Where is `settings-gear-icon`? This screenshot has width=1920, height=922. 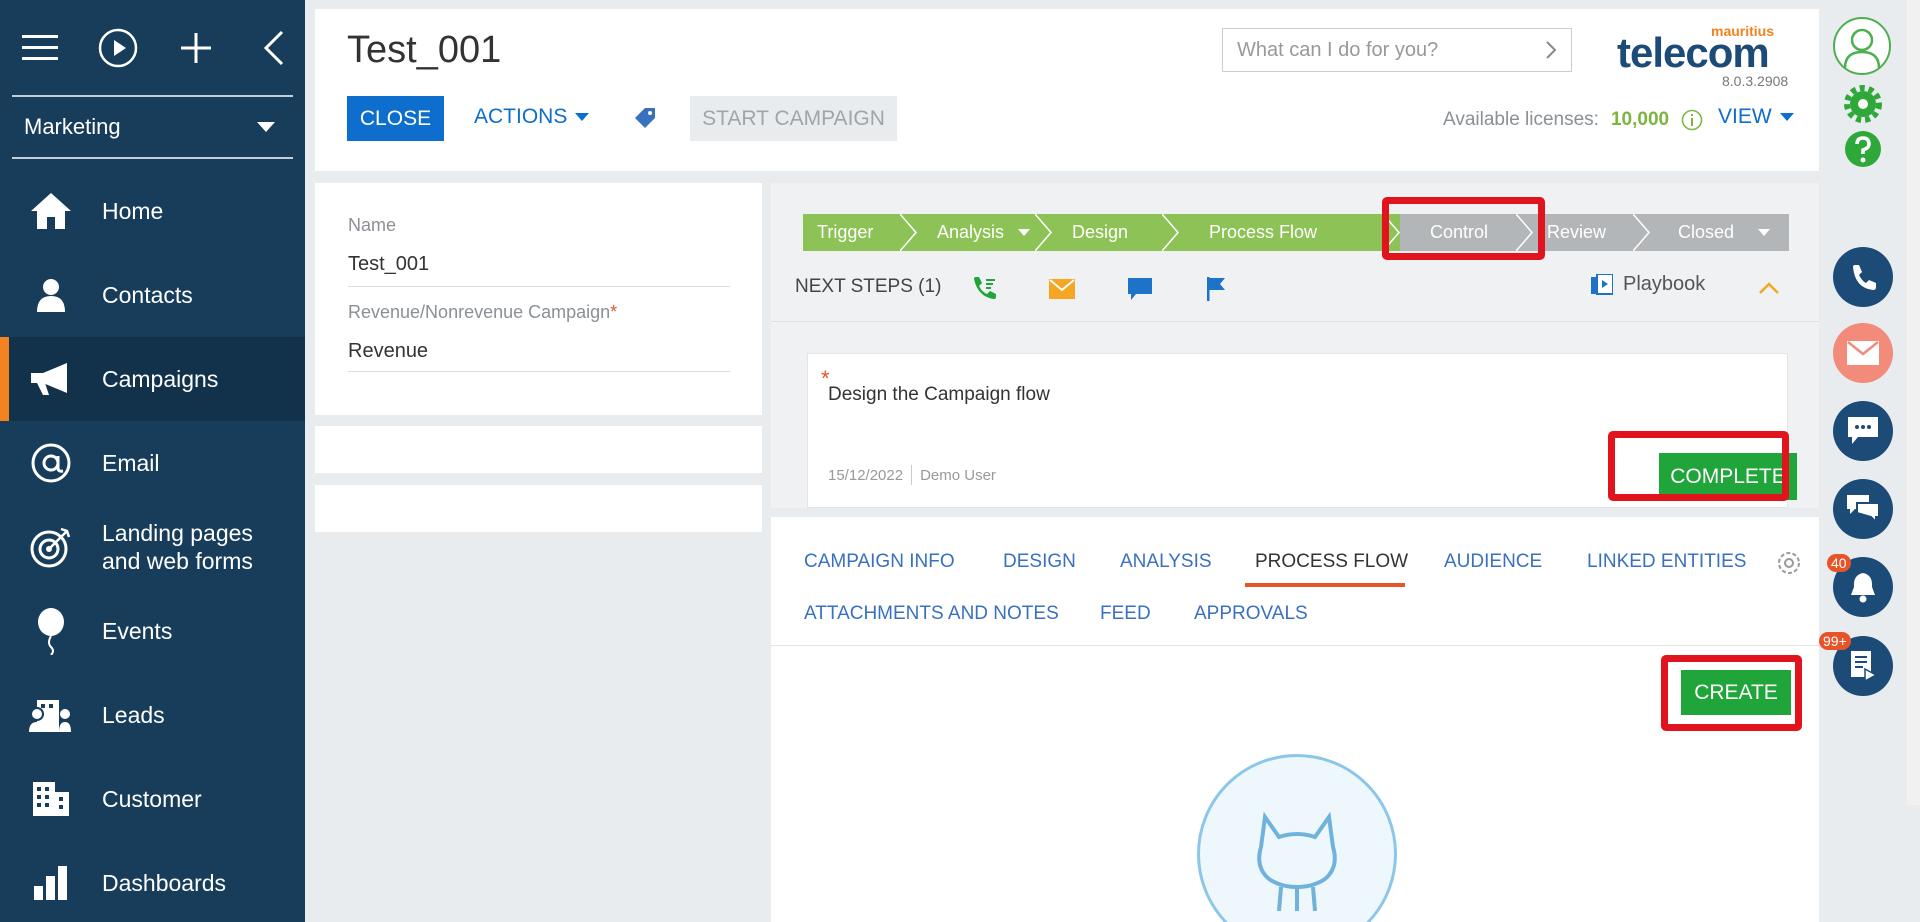 settings-gear-icon is located at coordinates (1863, 106).